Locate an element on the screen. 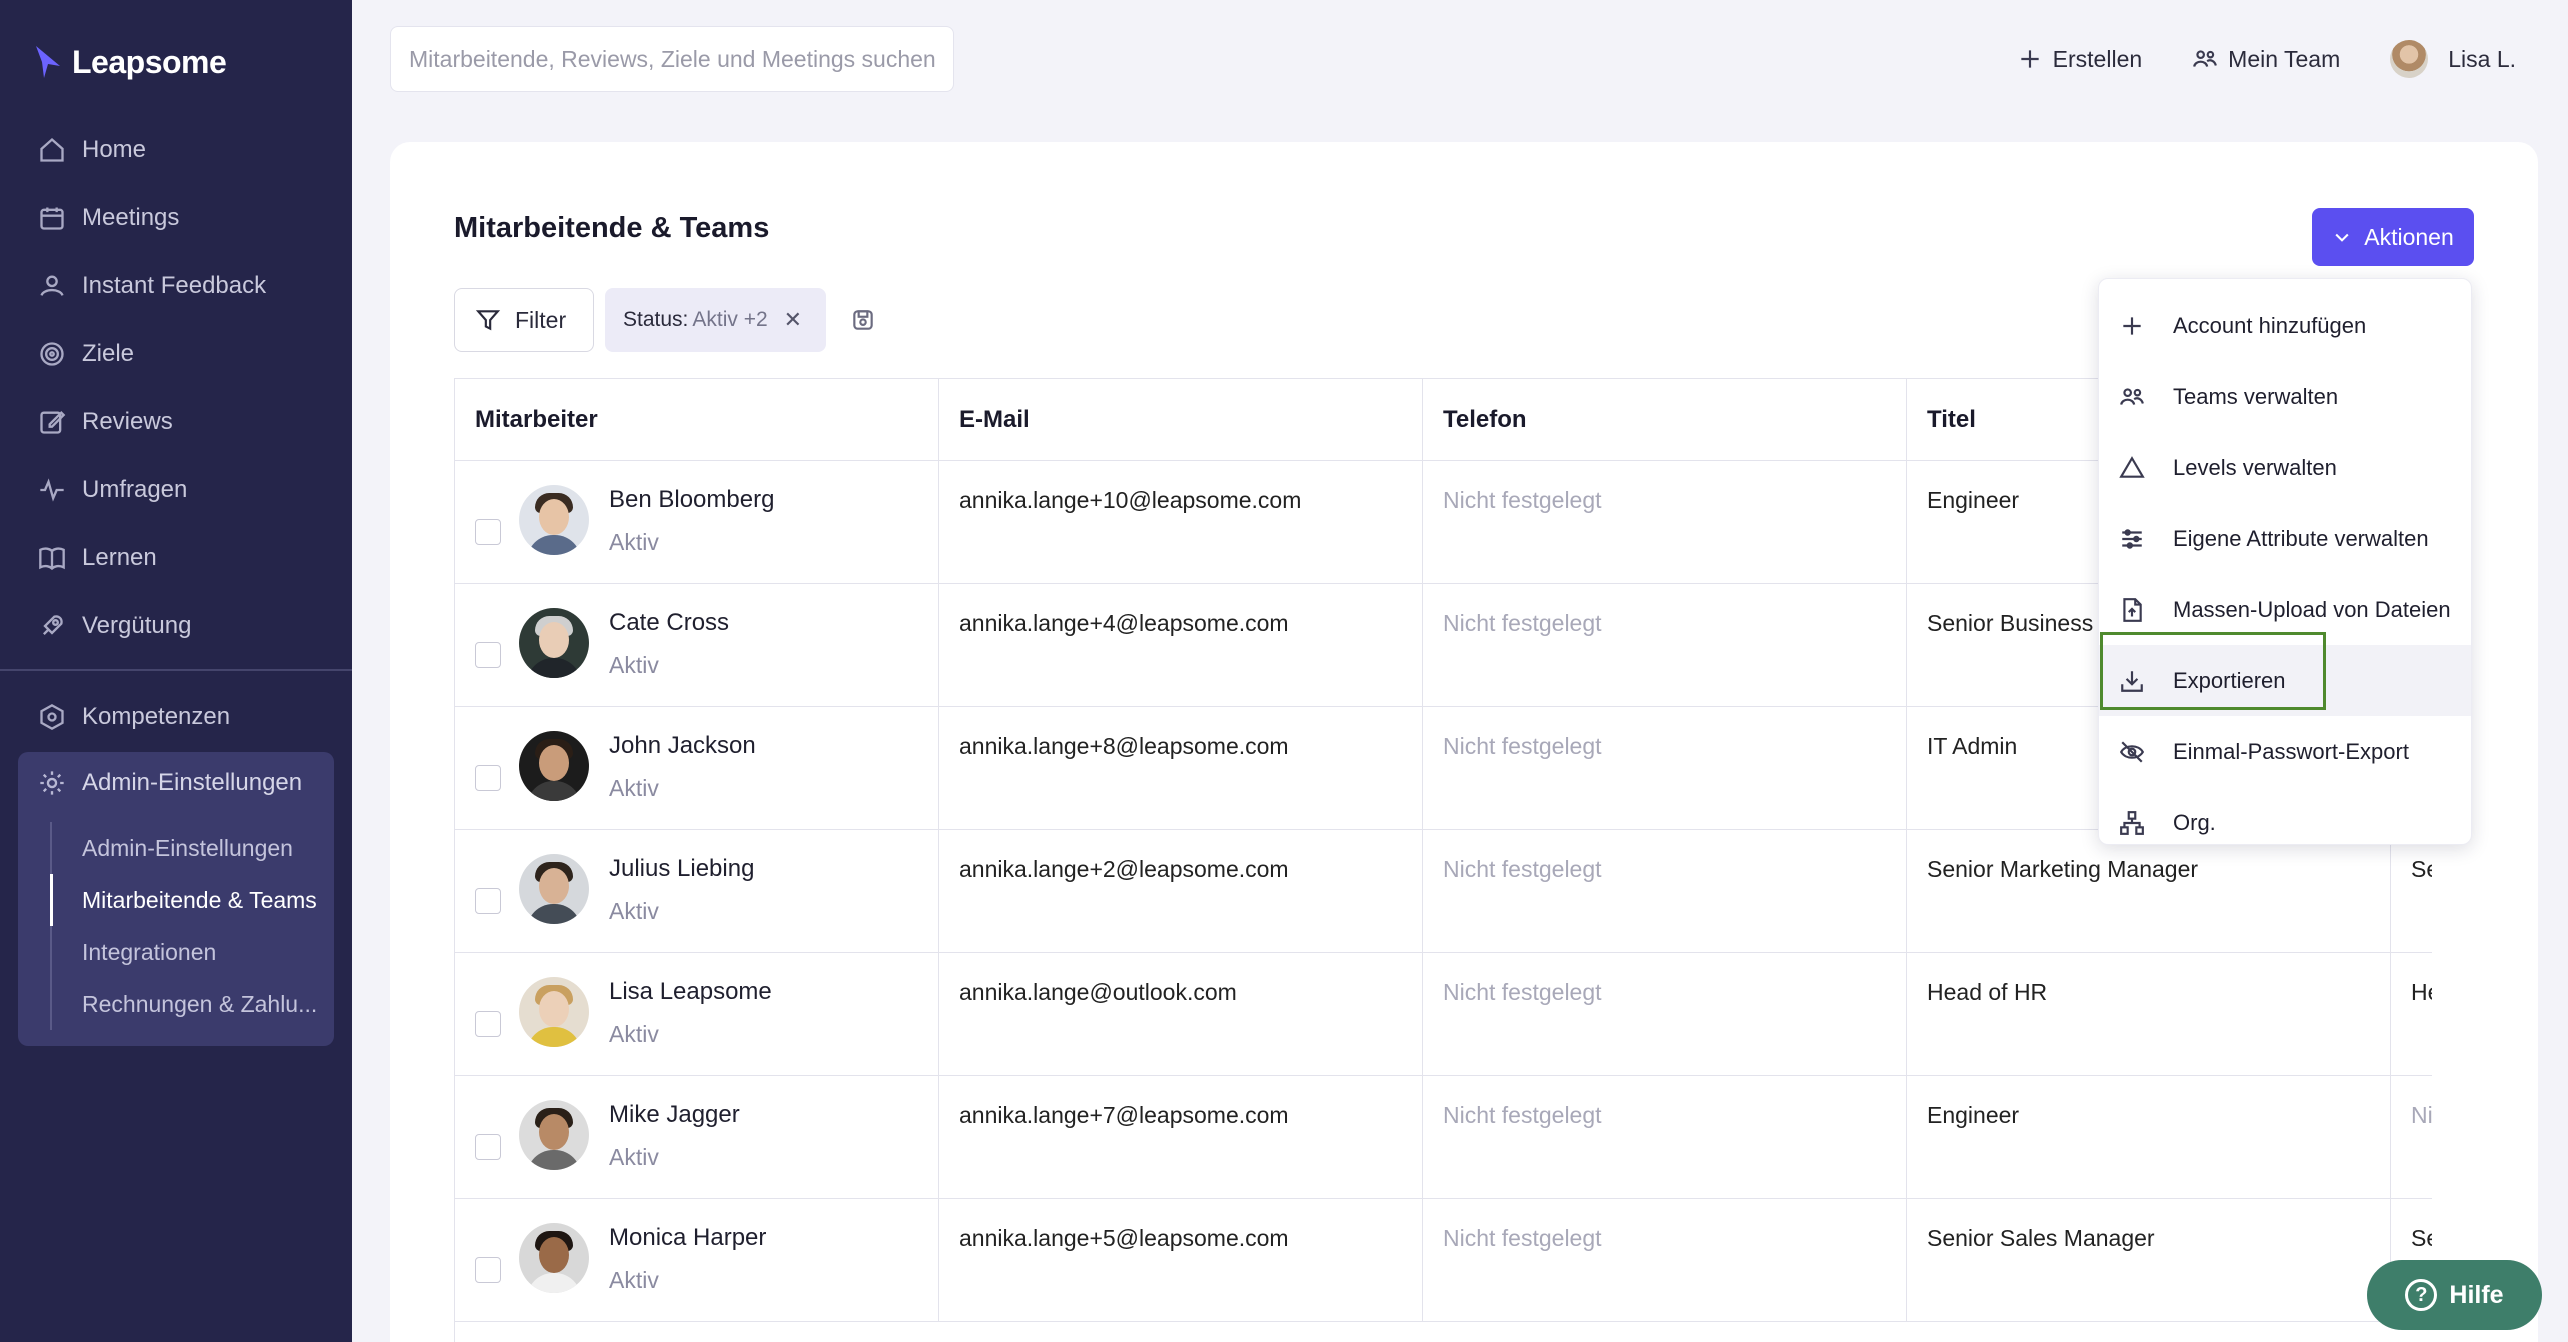 The height and width of the screenshot is (1342, 2568). page-title: Mitarbeitende & Teams is located at coordinates (612, 228).